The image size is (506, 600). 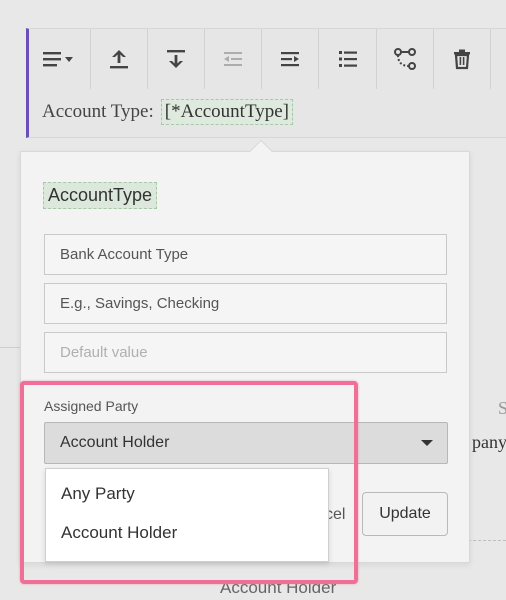 I want to click on branch-icon, so click(x=405, y=59).